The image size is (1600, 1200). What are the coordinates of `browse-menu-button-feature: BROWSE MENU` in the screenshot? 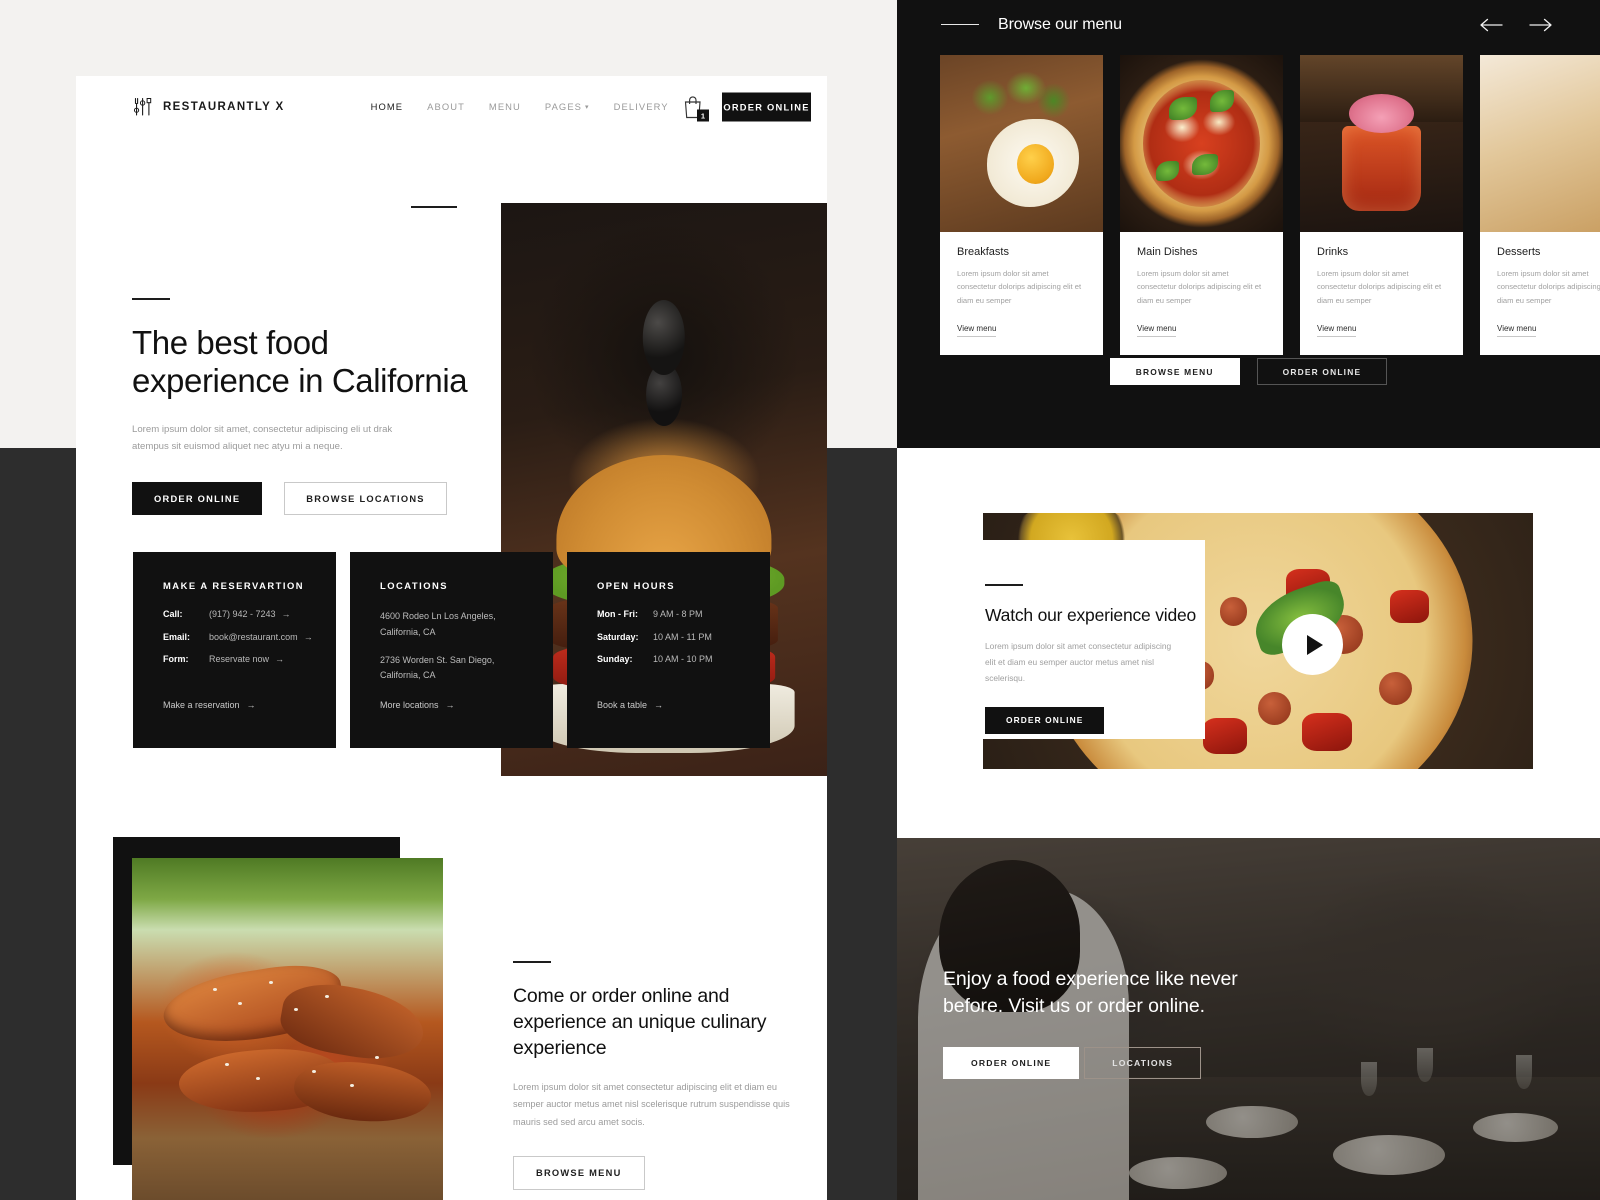 It's located at (579, 1173).